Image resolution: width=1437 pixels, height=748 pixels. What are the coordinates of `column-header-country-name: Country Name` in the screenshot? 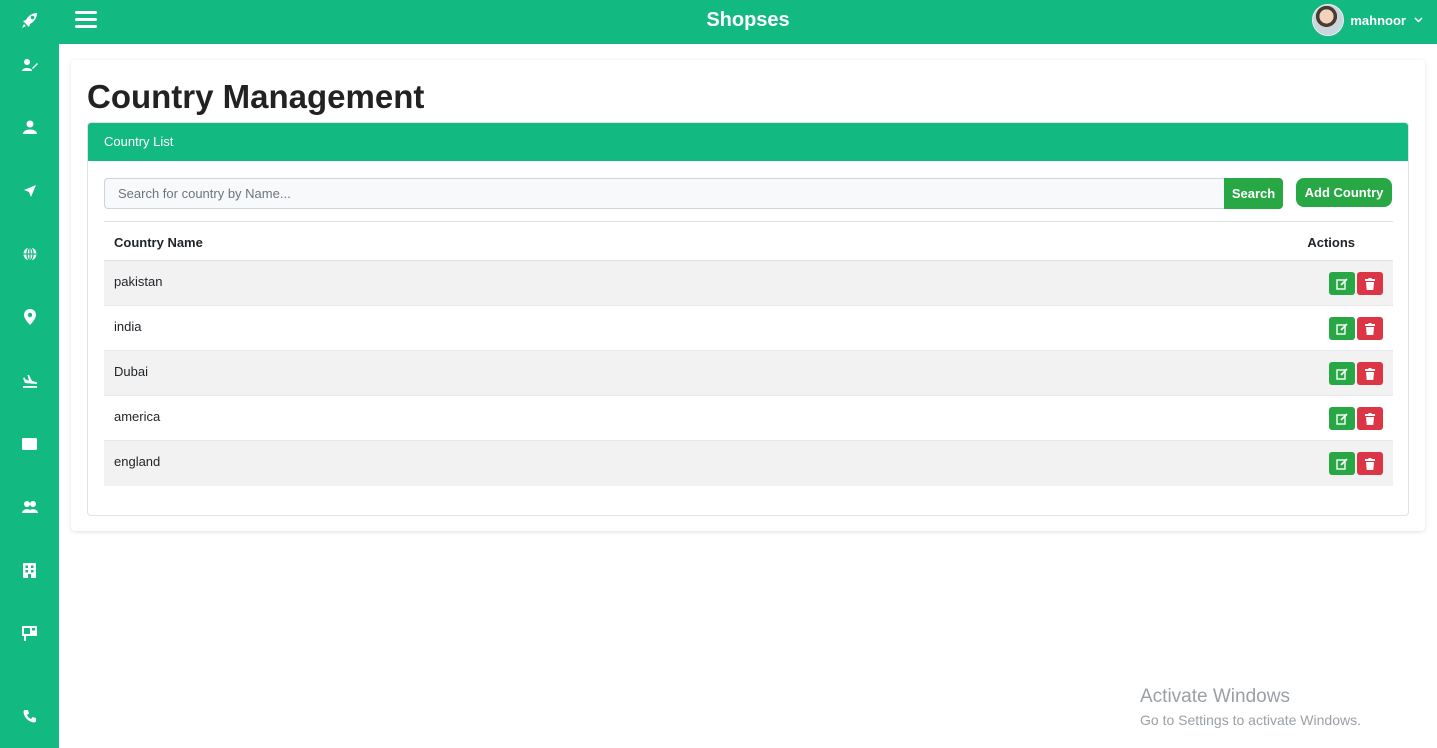 It's located at (158, 242).